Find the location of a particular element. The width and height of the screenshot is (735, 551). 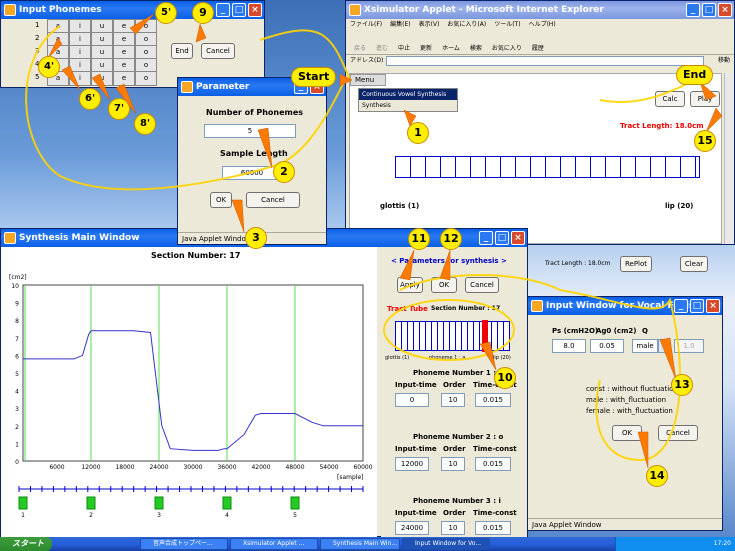

end-marker: End is located at coordinates (695, 75).